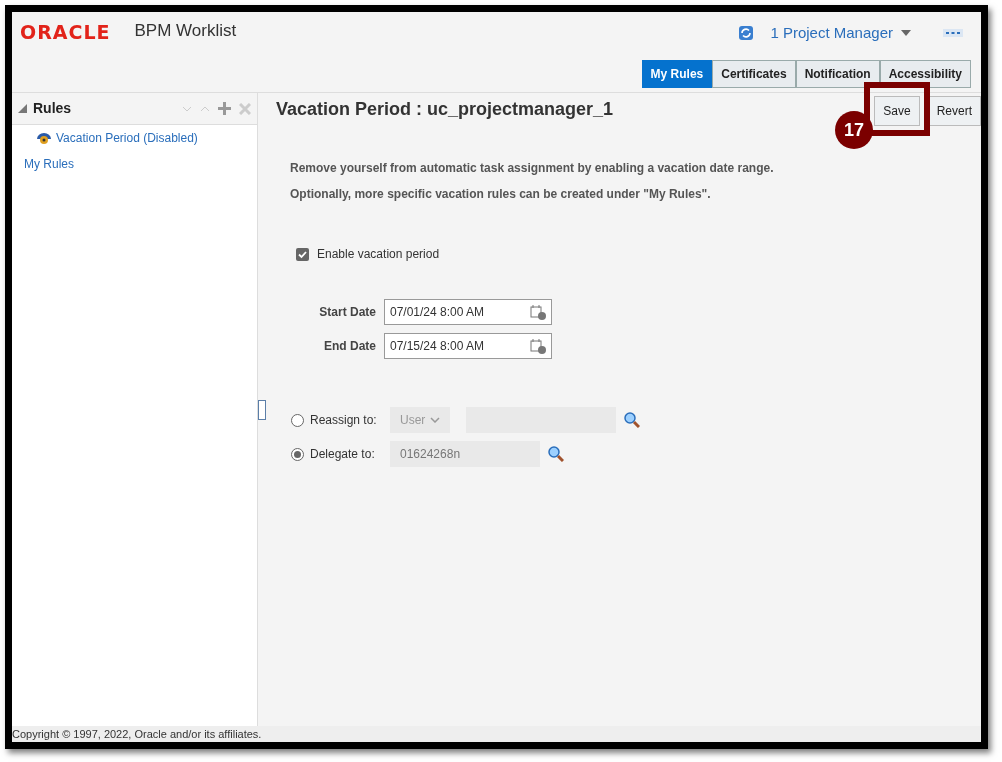 The height and width of the screenshot is (762, 1002). I want to click on expand-triangle-icon, so click(22, 108).